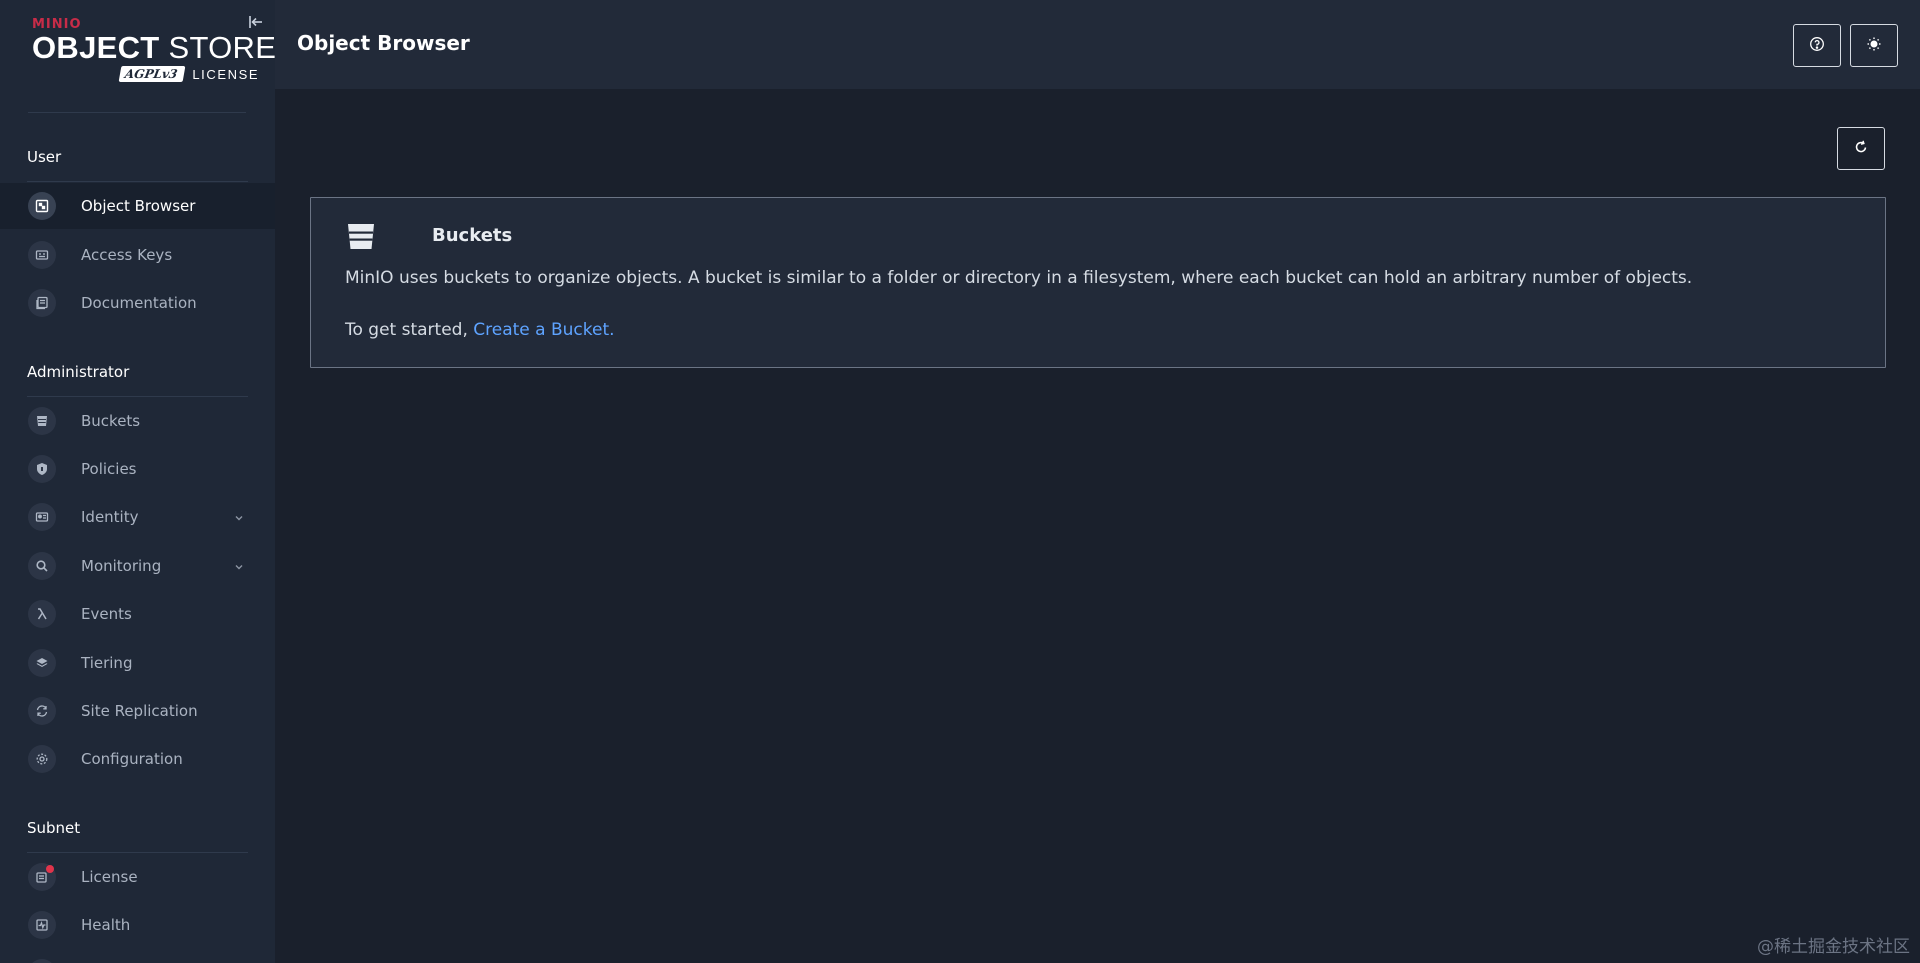 The width and height of the screenshot is (1920, 963). Describe the element at coordinates (42, 663) in the screenshot. I see `tiering-icon` at that location.